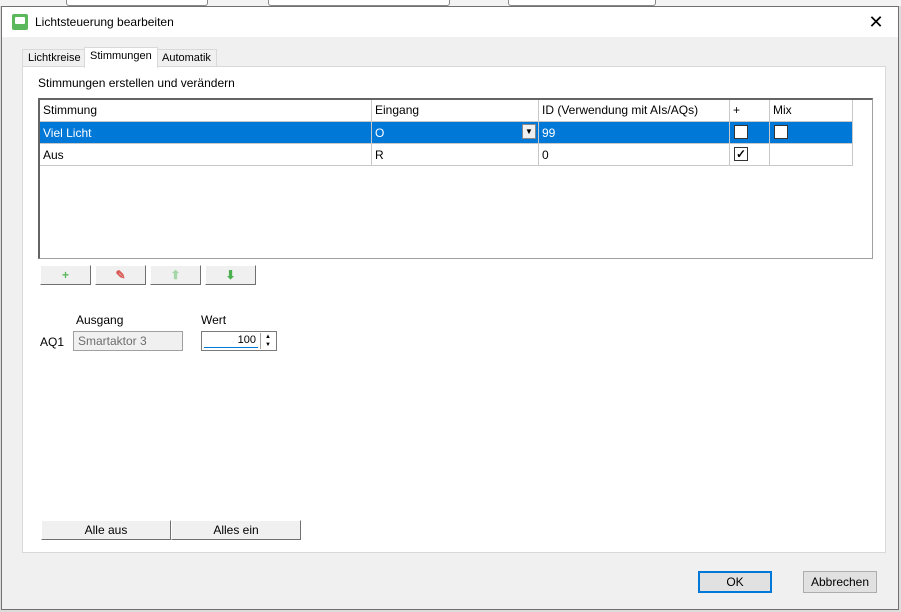 The height and width of the screenshot is (612, 901). What do you see at coordinates (121, 57) in the screenshot?
I see `tab-stimmungen: Stimmungen` at bounding box center [121, 57].